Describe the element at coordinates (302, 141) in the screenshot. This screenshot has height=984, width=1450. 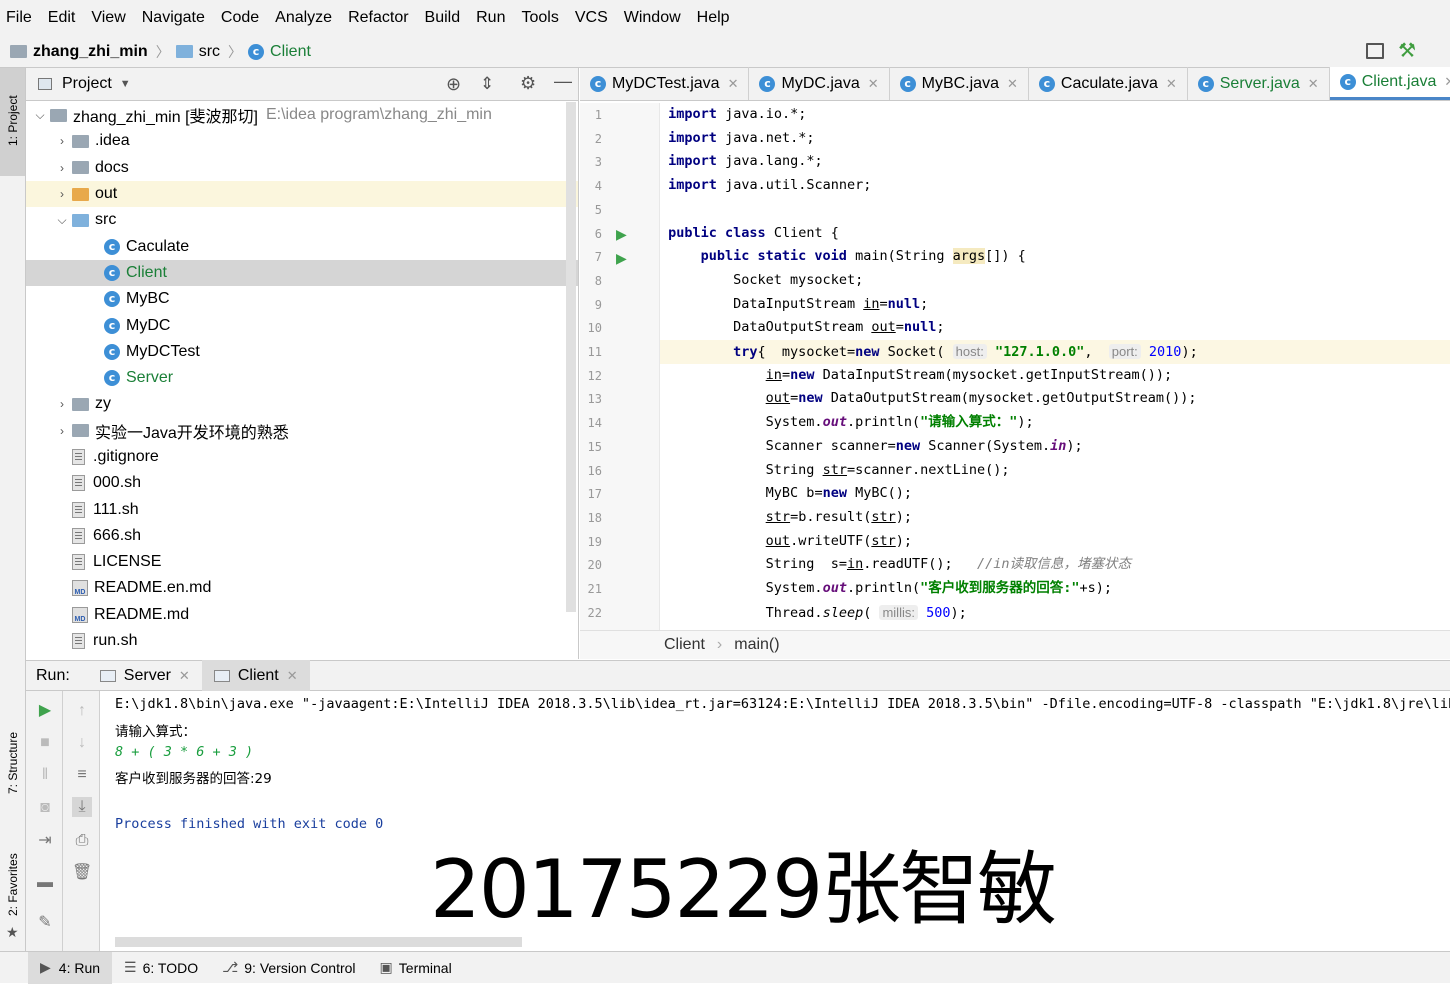
I see `tree-item: › .idea` at that location.